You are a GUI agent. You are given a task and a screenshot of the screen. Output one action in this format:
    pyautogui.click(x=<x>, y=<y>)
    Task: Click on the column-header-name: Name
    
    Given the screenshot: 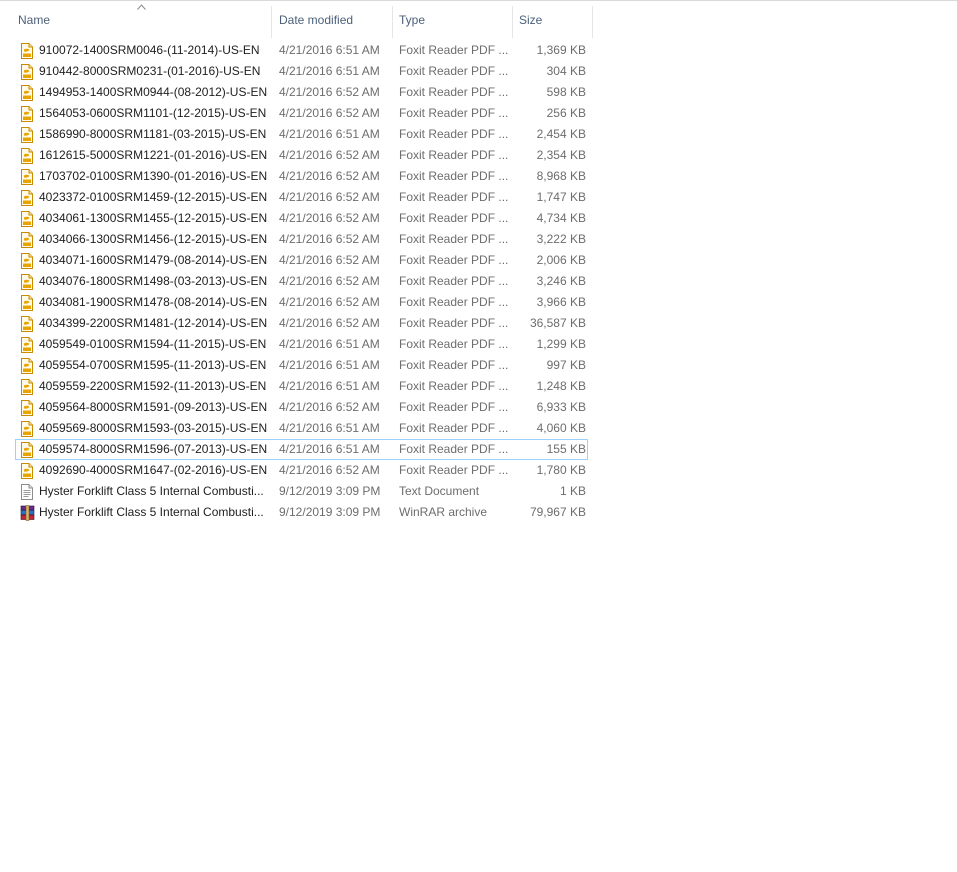 What is the action you would take?
    pyautogui.click(x=141, y=19)
    